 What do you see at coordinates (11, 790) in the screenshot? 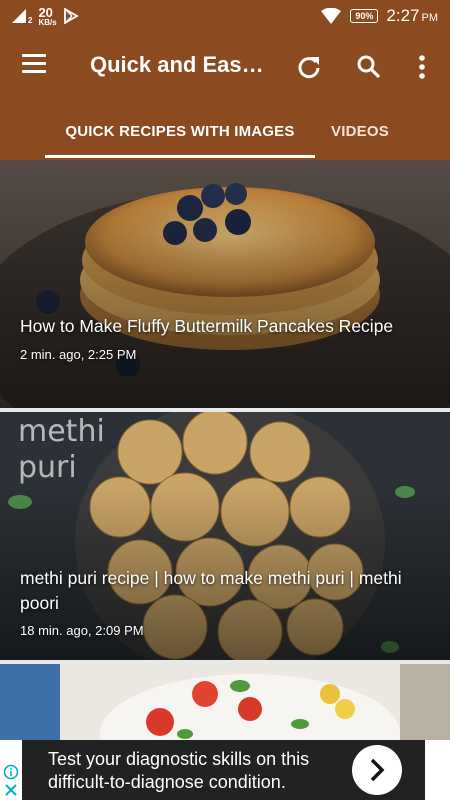
I see `close-icon` at bounding box center [11, 790].